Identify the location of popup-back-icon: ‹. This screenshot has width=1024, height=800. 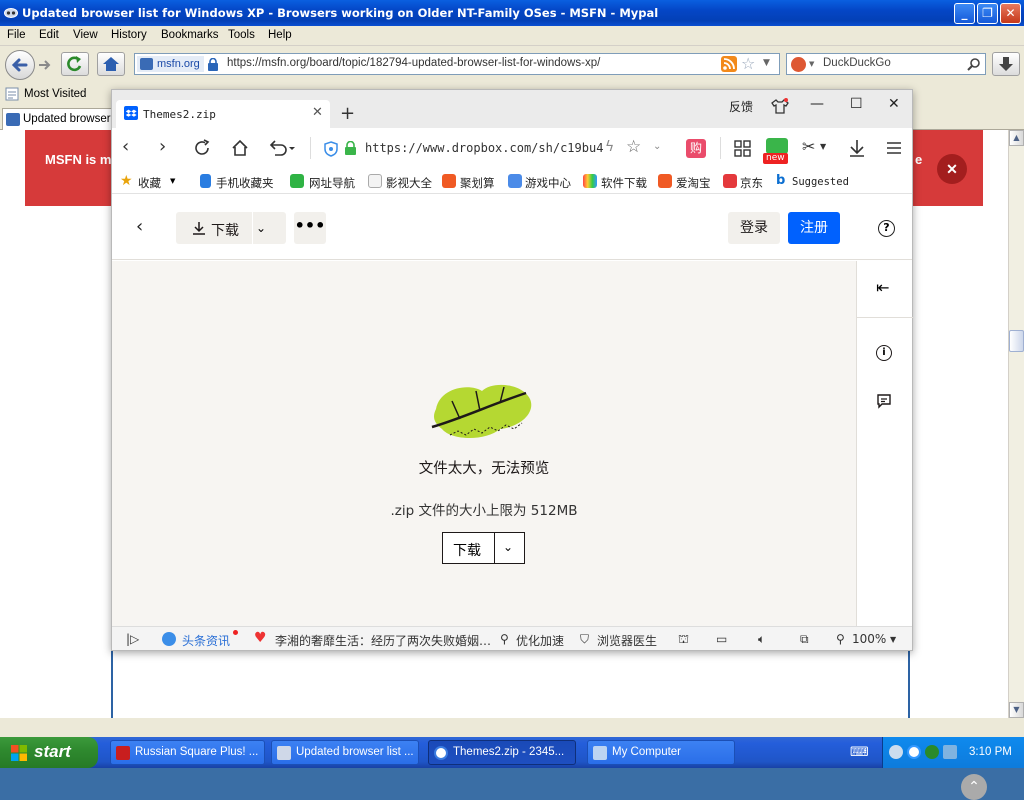
(125, 147).